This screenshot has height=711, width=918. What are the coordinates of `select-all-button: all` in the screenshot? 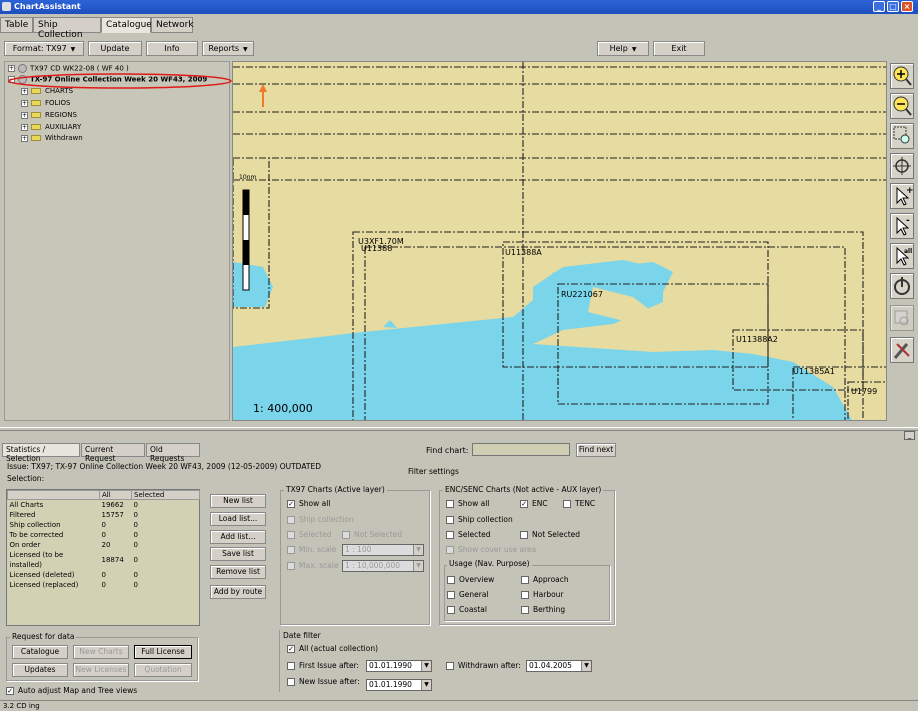 It's located at (902, 256).